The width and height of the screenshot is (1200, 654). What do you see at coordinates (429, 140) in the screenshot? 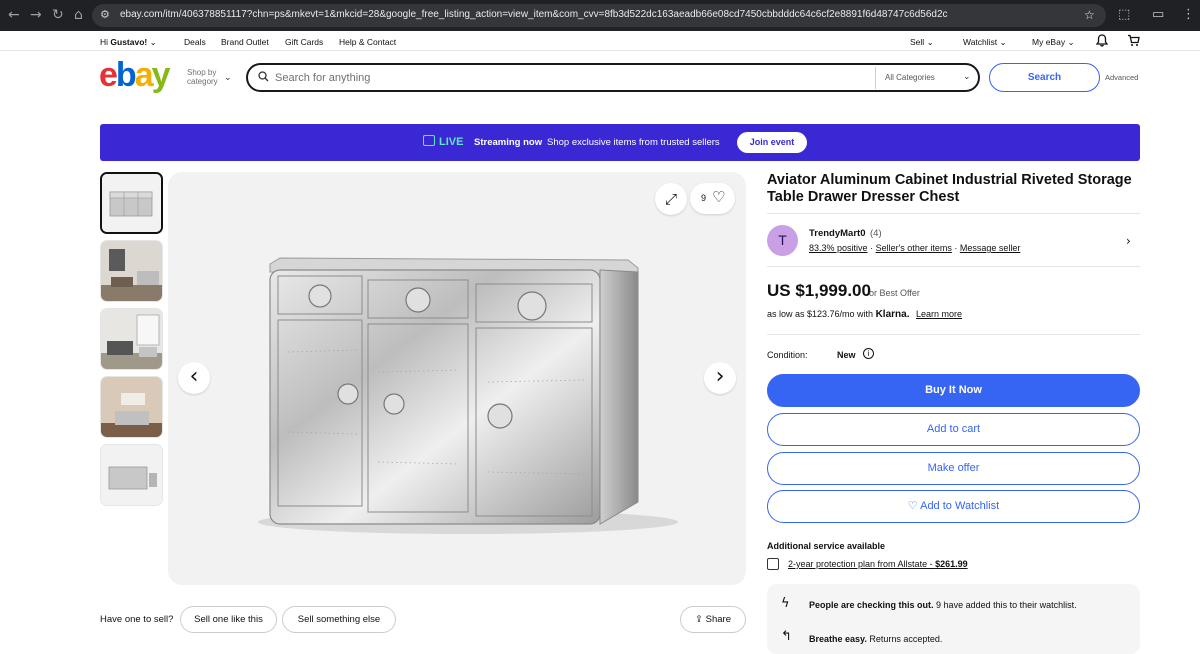
I see `tv-icon` at bounding box center [429, 140].